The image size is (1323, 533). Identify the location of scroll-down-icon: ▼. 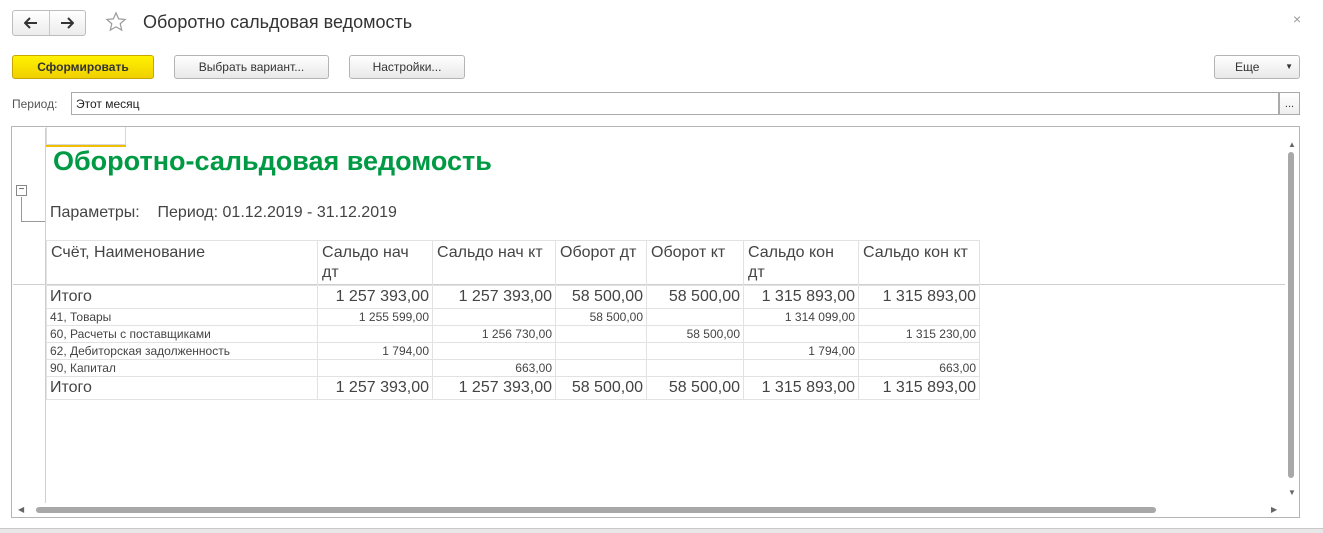
(1292, 492).